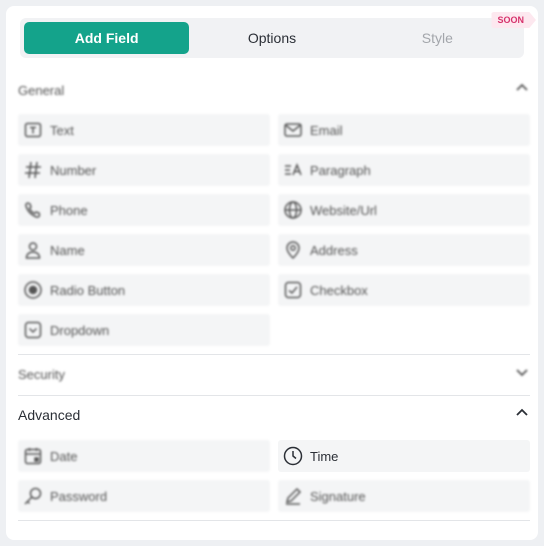 The image size is (544, 546). I want to click on advanced-fields-grid: Date Time Password Signature, so click(274, 476).